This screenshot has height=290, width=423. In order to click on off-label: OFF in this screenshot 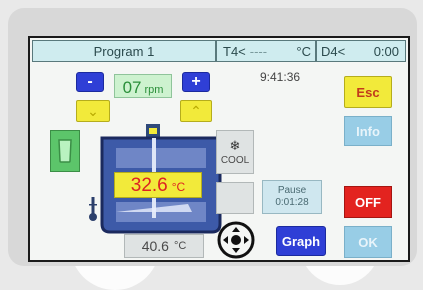, I will do `click(368, 202)`.